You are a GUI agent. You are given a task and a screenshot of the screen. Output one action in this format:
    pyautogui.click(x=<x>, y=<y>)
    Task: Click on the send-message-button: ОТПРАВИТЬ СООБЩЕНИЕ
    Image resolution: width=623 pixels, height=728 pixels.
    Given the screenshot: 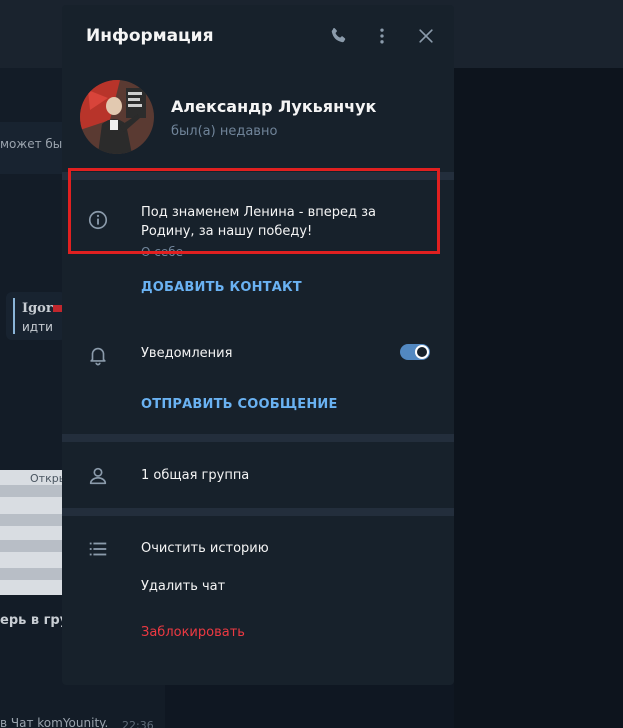 What is the action you would take?
    pyautogui.click(x=239, y=404)
    